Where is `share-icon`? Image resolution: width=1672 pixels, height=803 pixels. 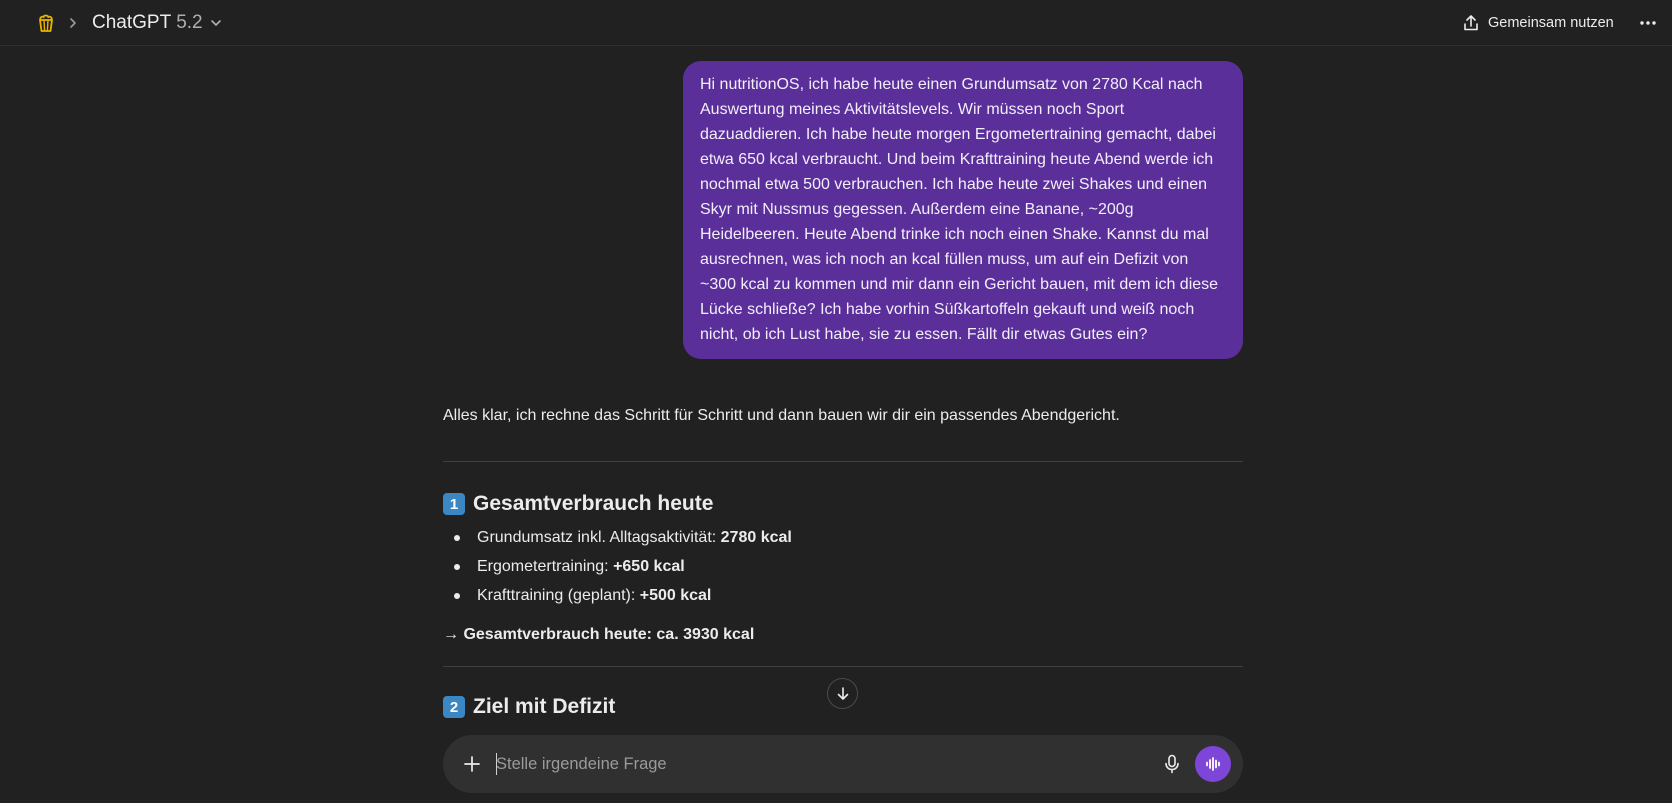
share-icon is located at coordinates (1471, 23).